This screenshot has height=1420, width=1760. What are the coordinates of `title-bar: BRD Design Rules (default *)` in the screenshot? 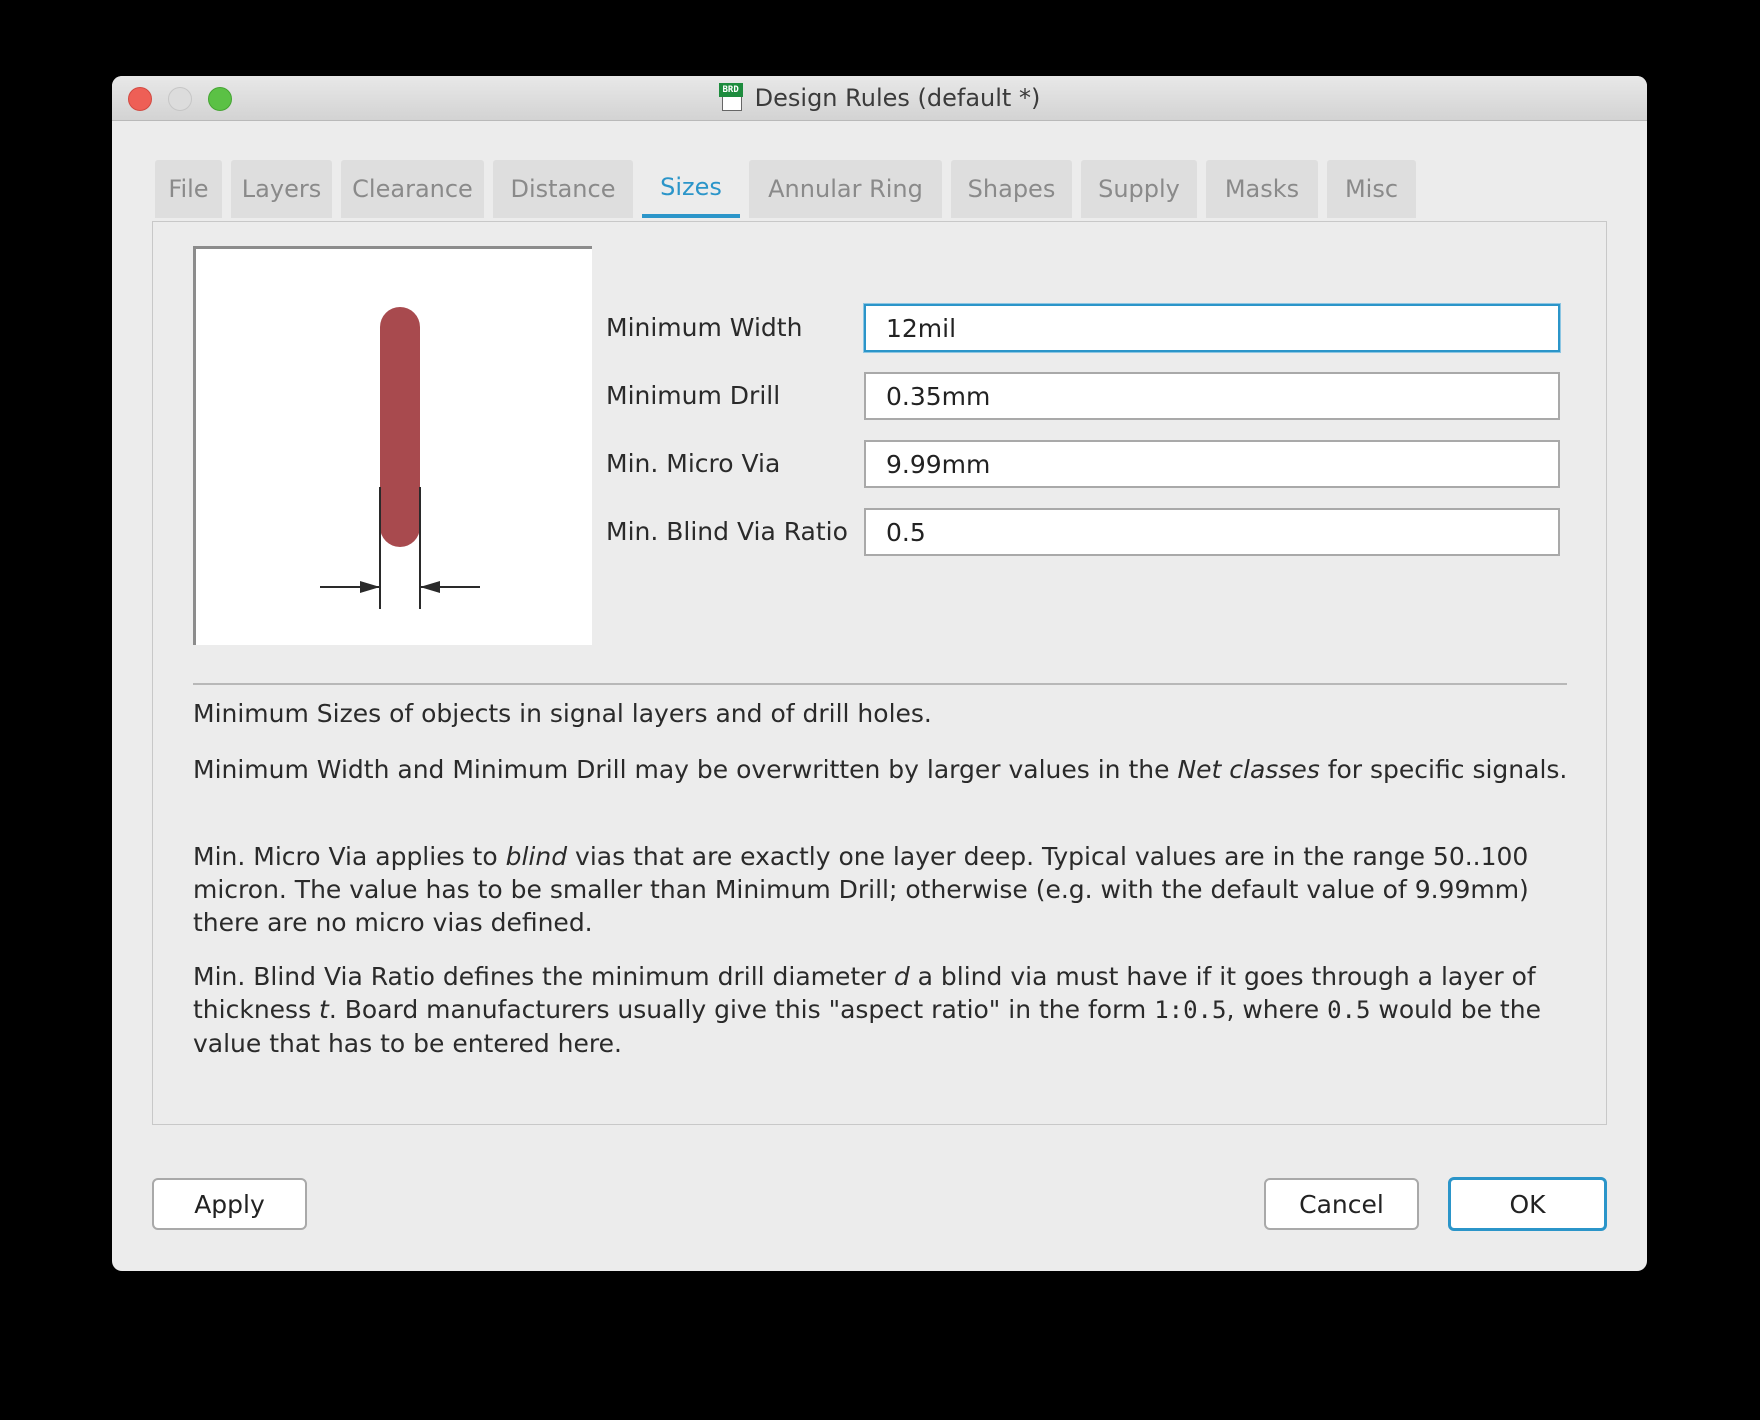 It's located at (879, 98).